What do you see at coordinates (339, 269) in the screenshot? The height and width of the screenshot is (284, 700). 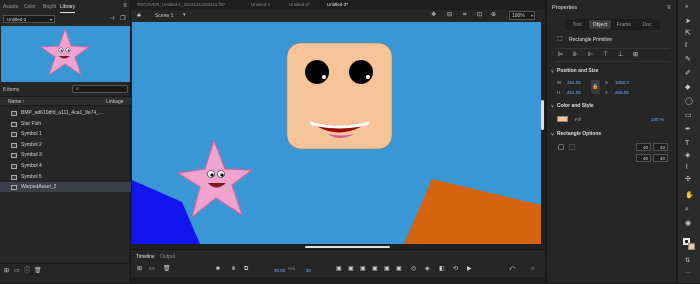 I see `frame-icon: ▣` at bounding box center [339, 269].